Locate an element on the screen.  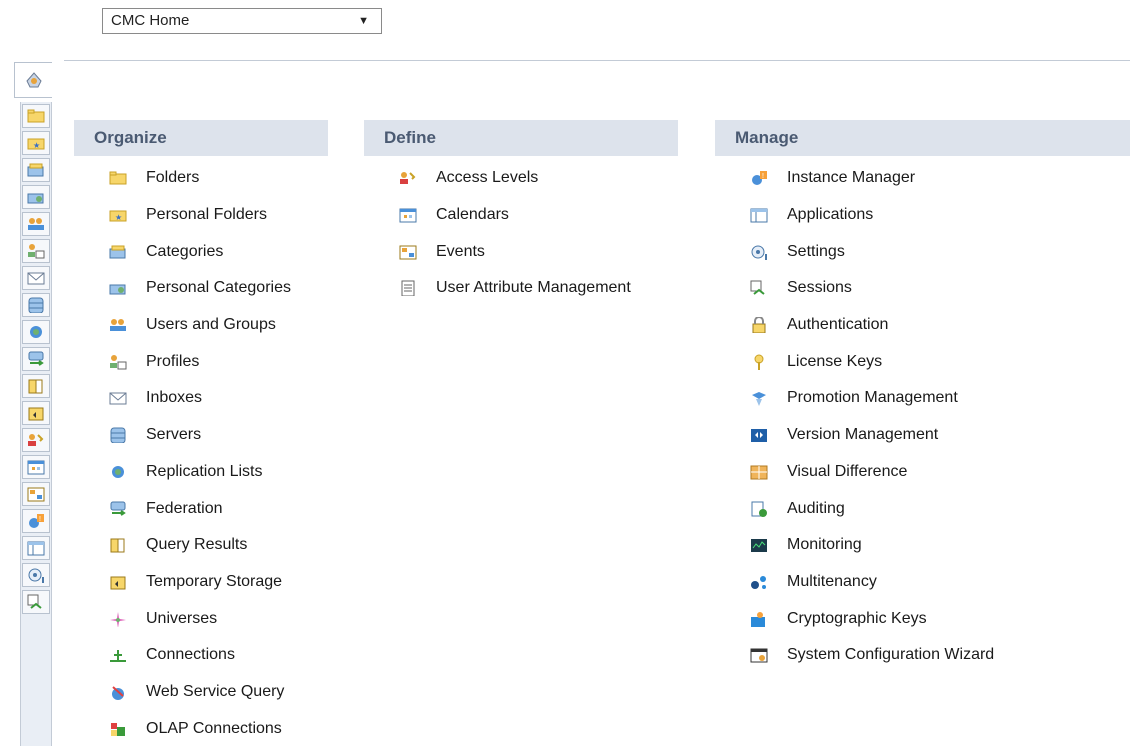
manage-item-settings: Settings is located at coordinates (922, 251).